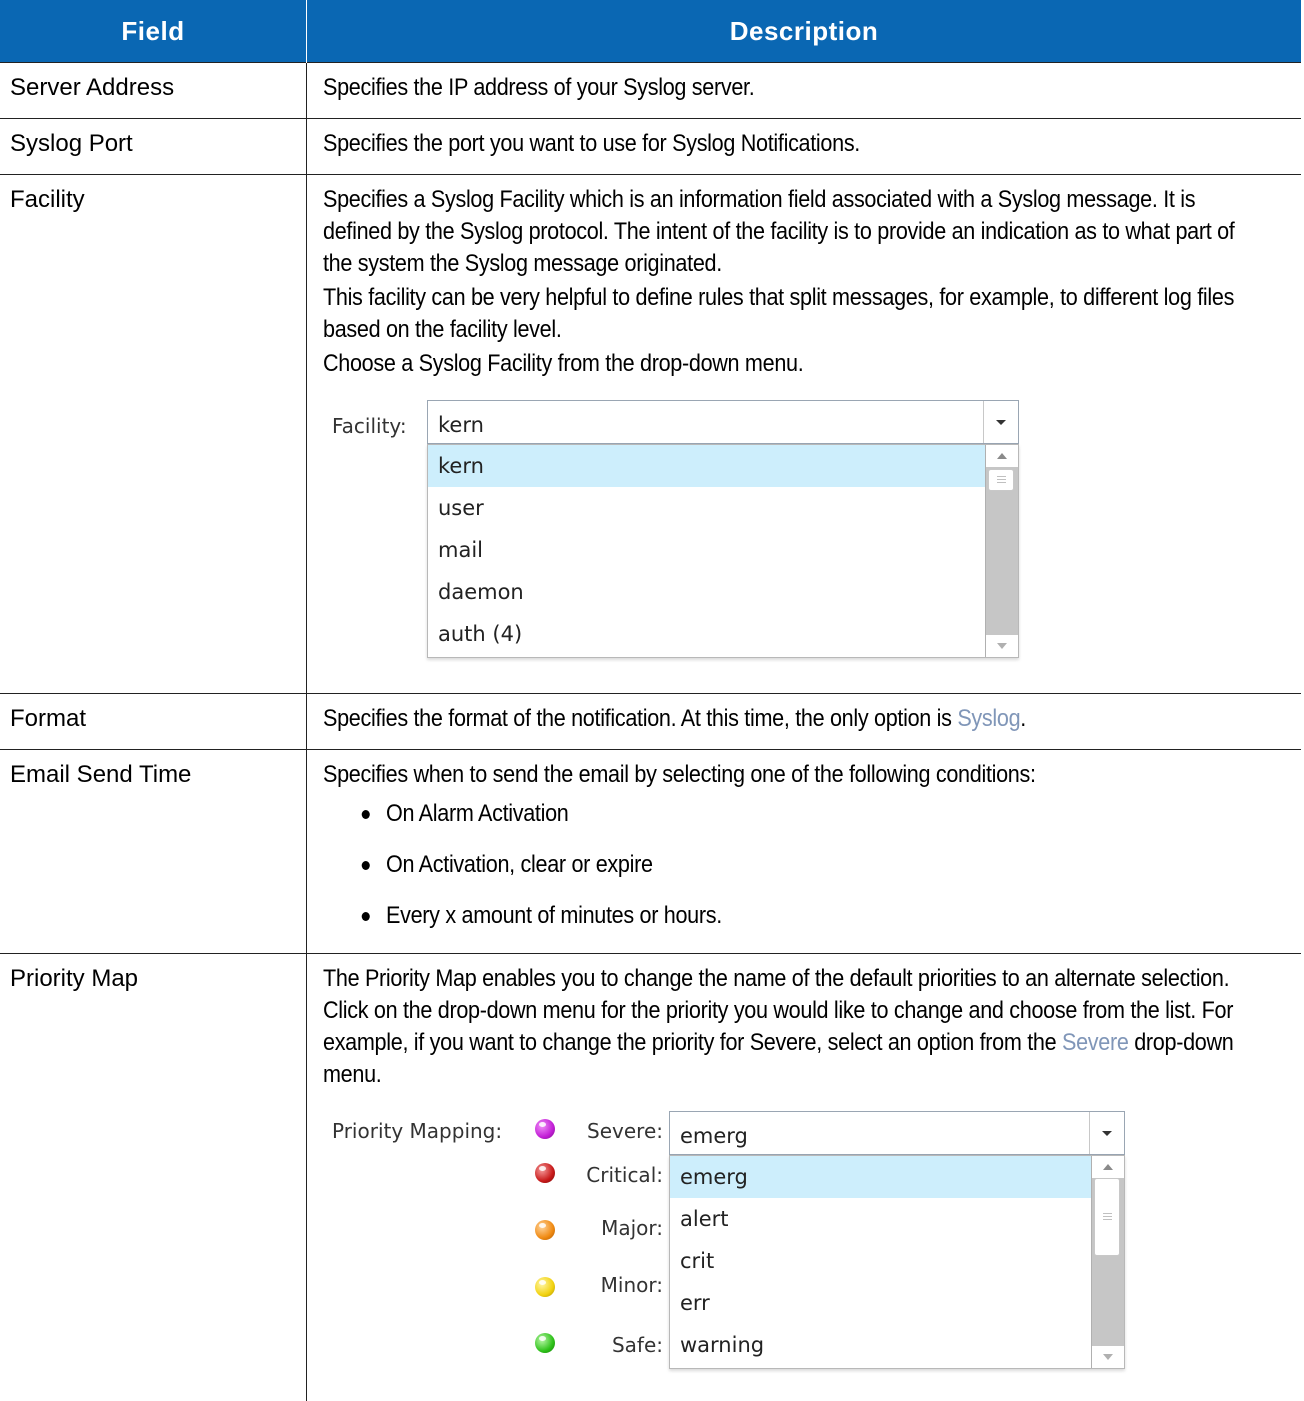  Describe the element at coordinates (417, 1131) in the screenshot. I see `priority-mapping-label: Priority Mapping:` at that location.